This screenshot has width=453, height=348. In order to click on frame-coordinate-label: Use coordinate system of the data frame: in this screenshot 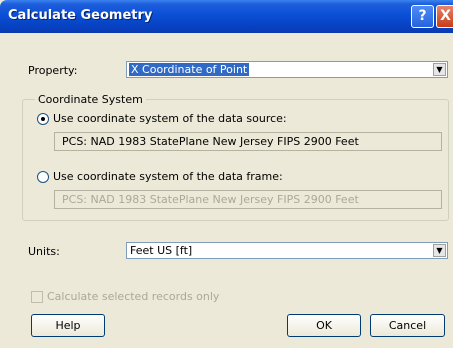, I will do `click(168, 176)`.